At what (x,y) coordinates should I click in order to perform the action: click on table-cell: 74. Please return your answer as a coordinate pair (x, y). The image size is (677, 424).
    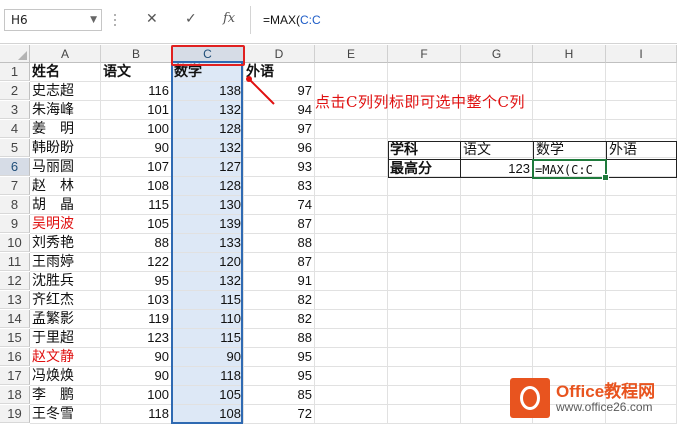
    Looking at the image, I should click on (279, 205).